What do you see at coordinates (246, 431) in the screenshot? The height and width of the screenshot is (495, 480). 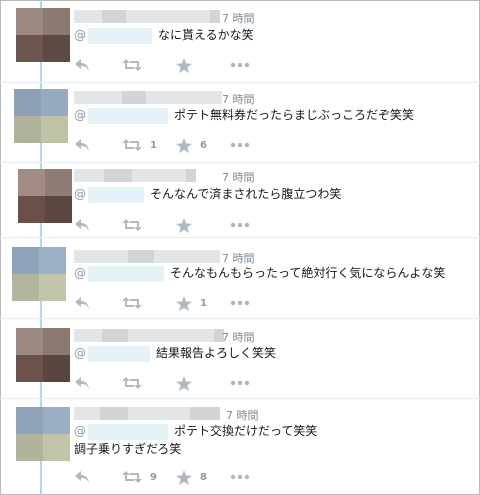 I see `tweet-body: ポテト交換だけだって笑笑` at bounding box center [246, 431].